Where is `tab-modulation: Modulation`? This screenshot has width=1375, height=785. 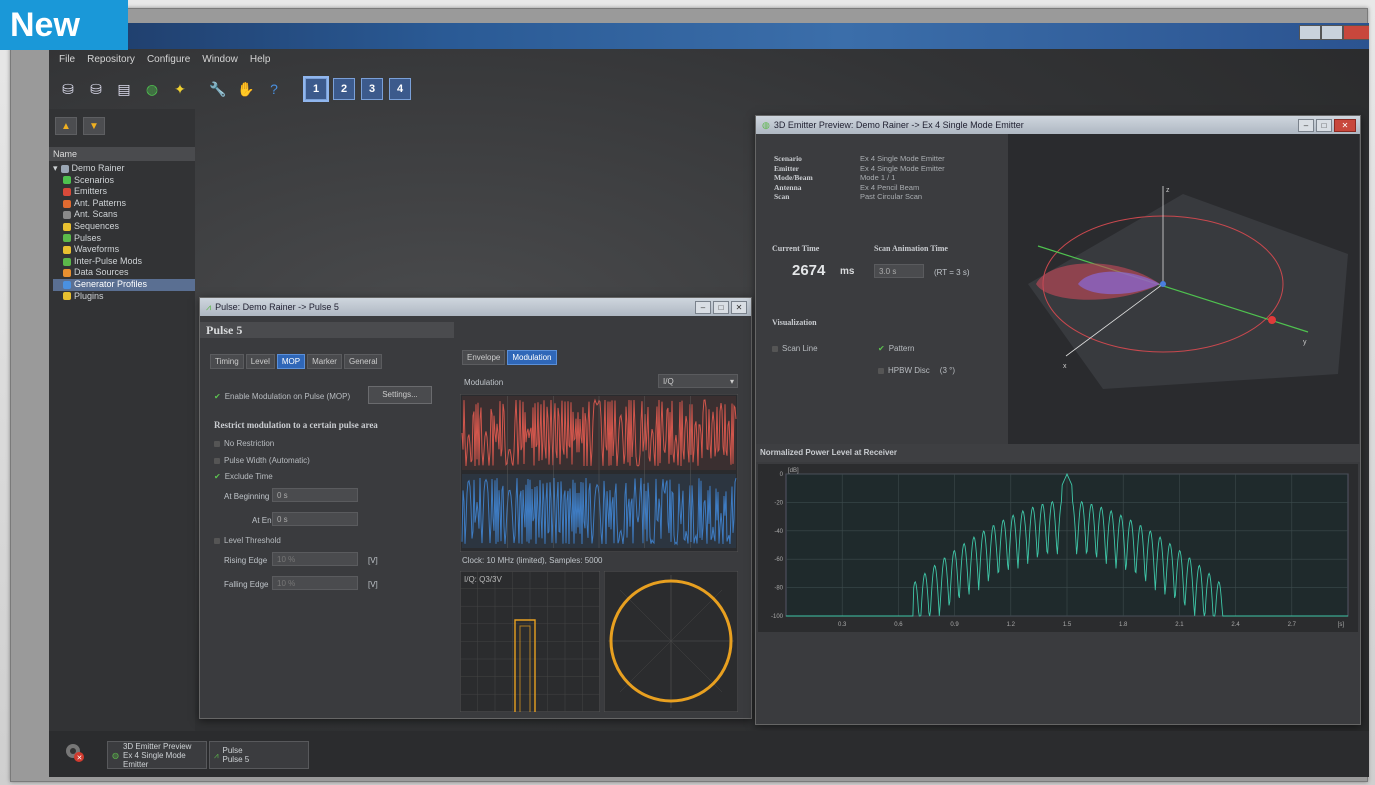
tab-modulation: Modulation is located at coordinates (532, 357).